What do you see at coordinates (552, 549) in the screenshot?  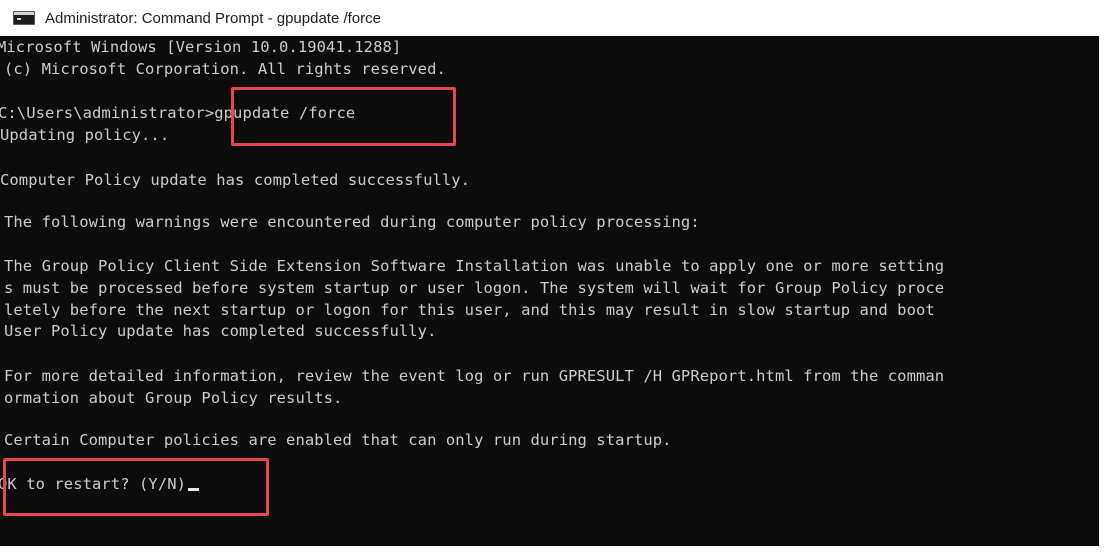 I see `window-bottom-edge` at bounding box center [552, 549].